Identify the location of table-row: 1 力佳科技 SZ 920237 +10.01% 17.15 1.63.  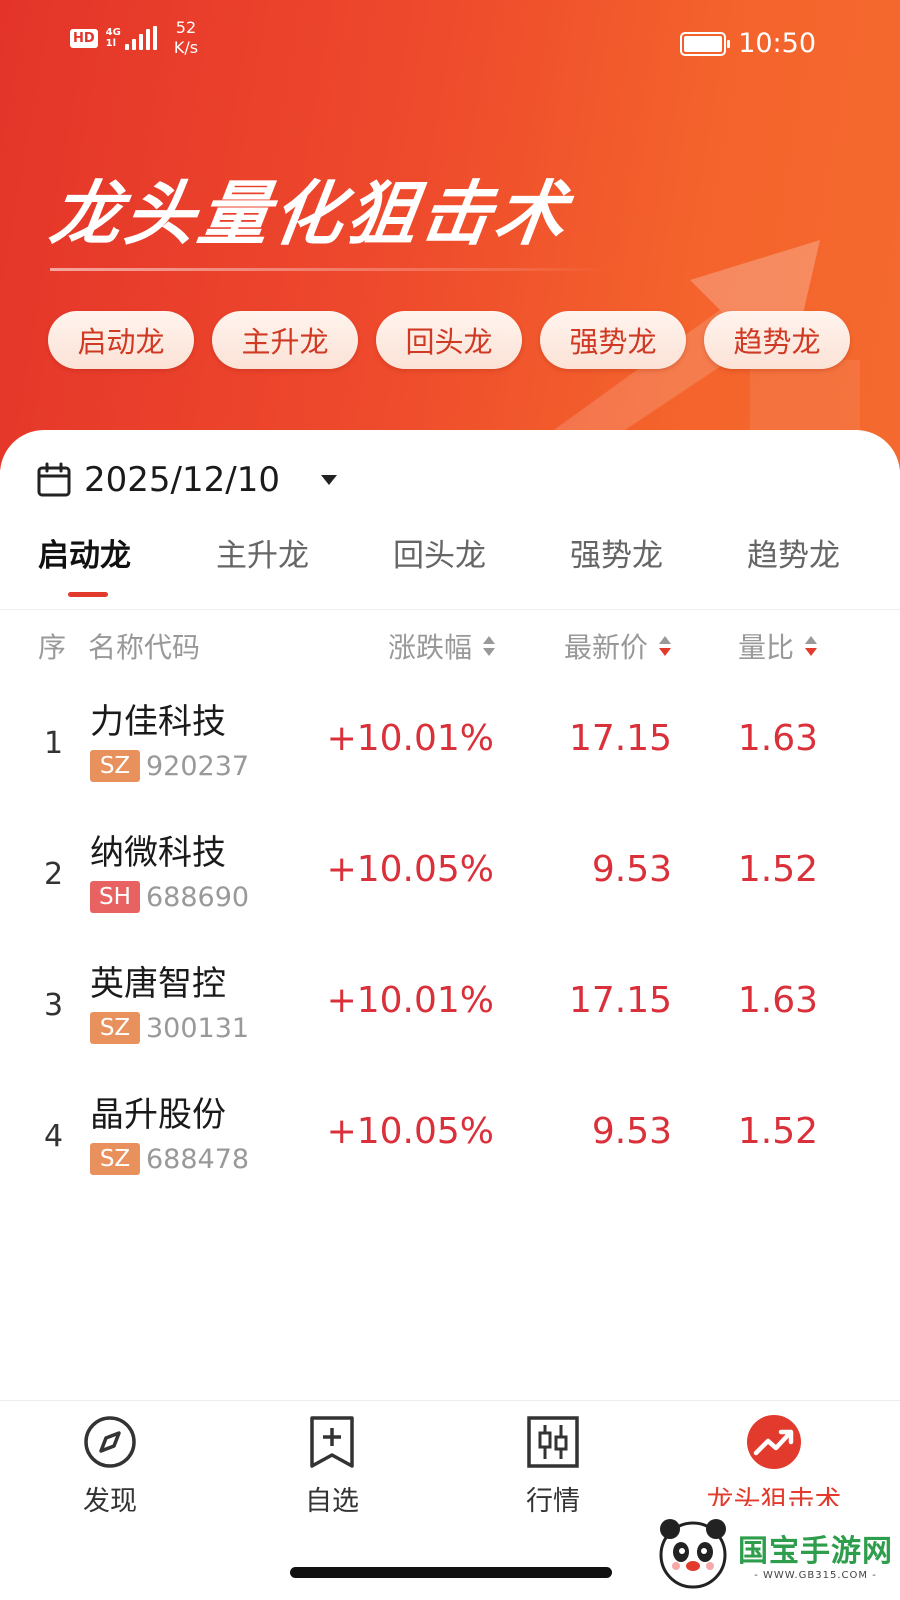
(450, 753).